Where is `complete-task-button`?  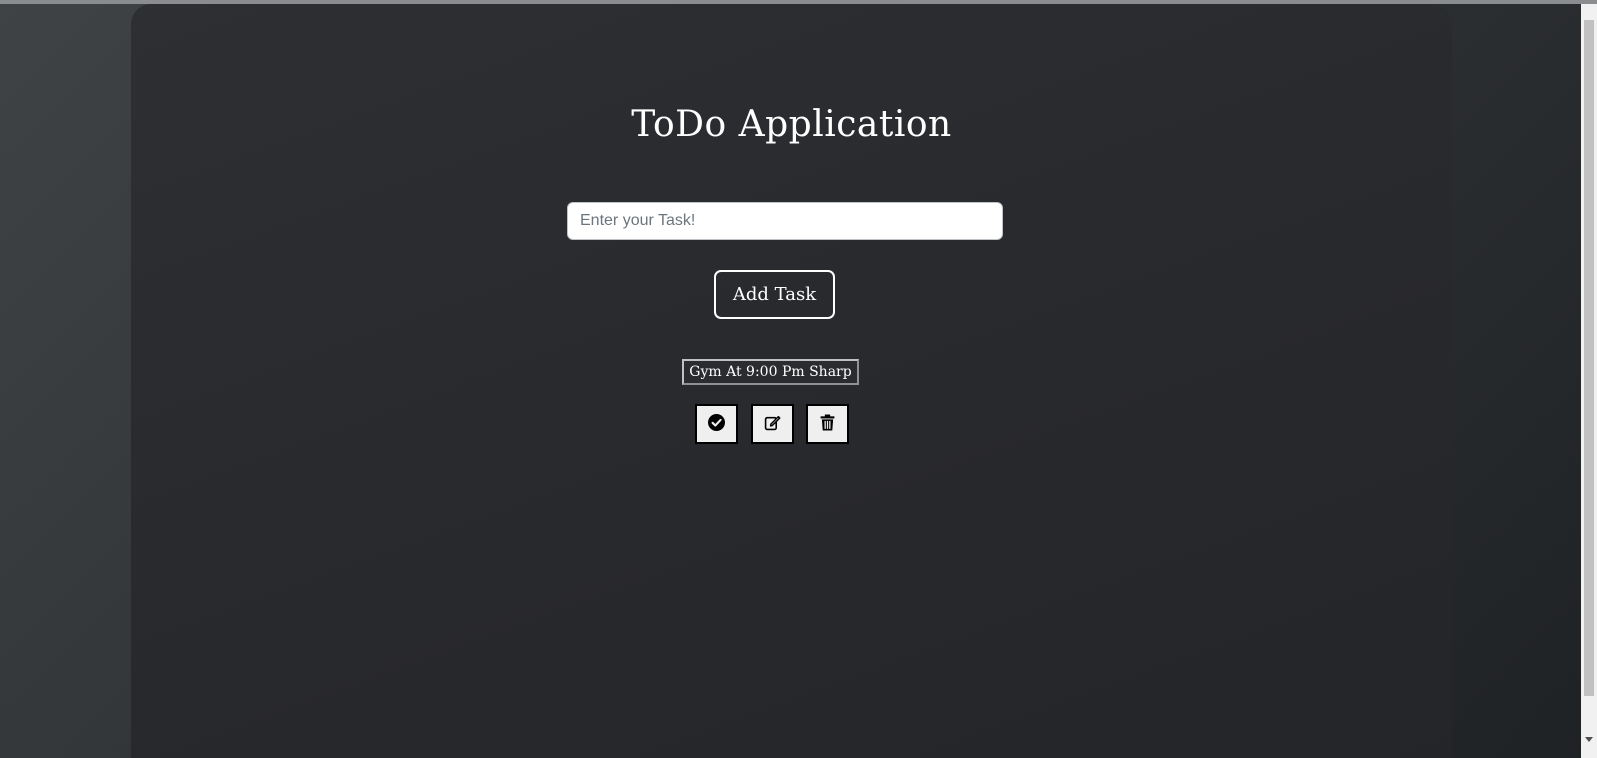
complete-task-button is located at coordinates (716, 424).